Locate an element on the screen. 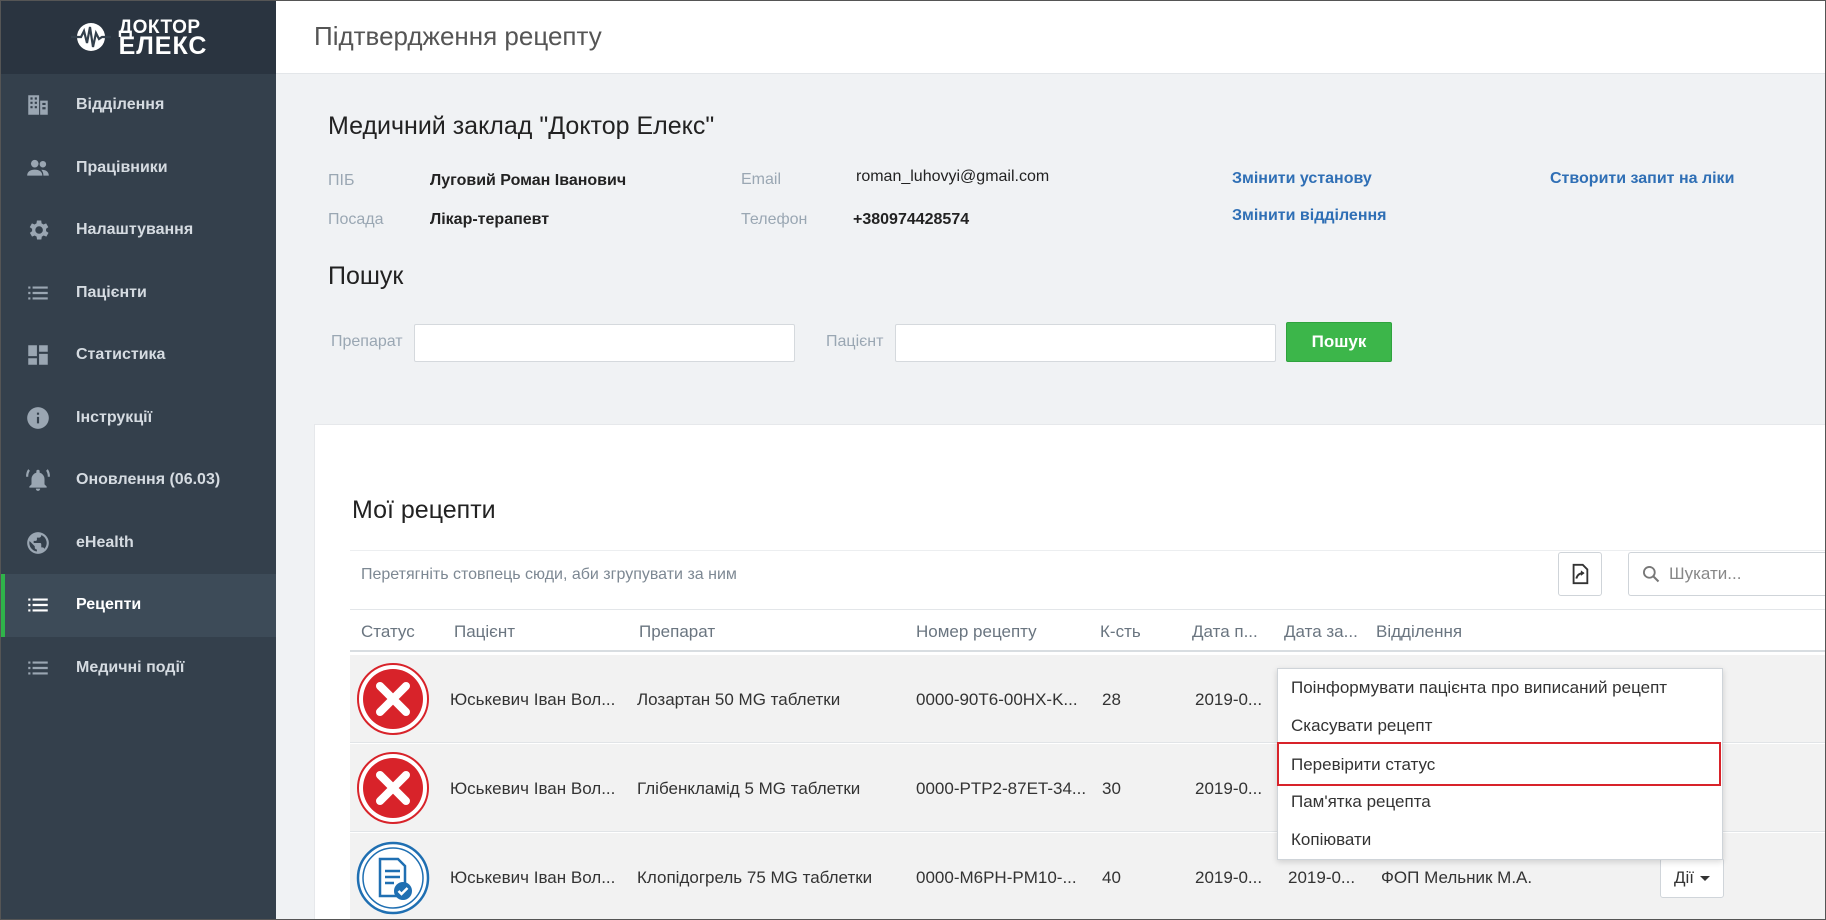  institution-title: Медичний заклад "Доктор Елекс" is located at coordinates (521, 126).